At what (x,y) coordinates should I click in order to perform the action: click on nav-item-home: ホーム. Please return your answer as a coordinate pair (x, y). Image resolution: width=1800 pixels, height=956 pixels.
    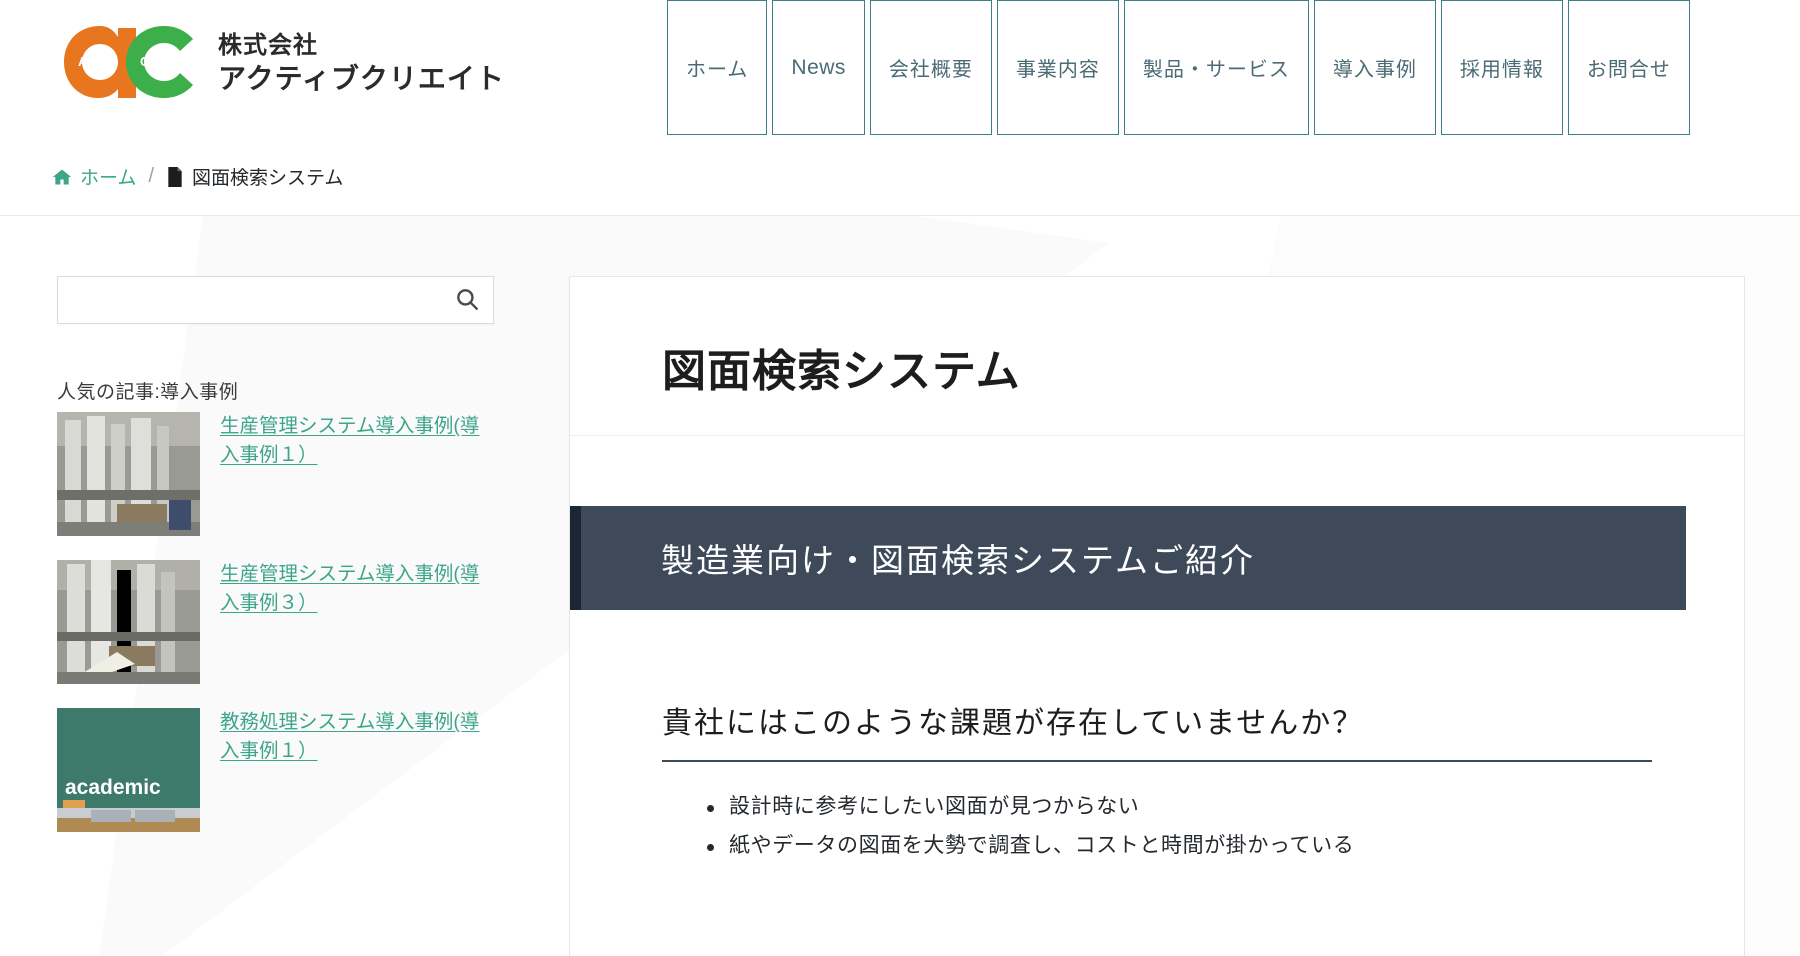
    Looking at the image, I should click on (717, 67).